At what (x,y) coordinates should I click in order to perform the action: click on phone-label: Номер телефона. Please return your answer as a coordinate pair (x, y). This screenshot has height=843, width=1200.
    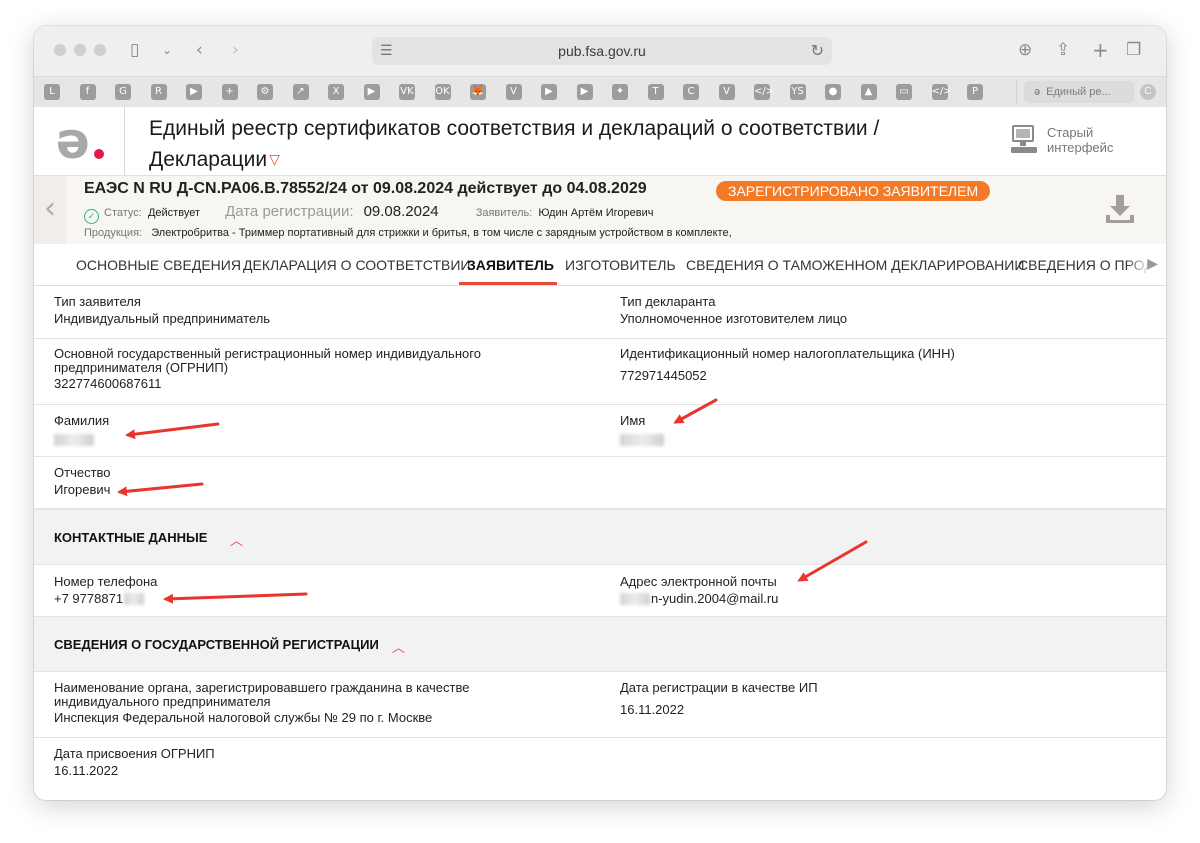
    Looking at the image, I should click on (106, 581).